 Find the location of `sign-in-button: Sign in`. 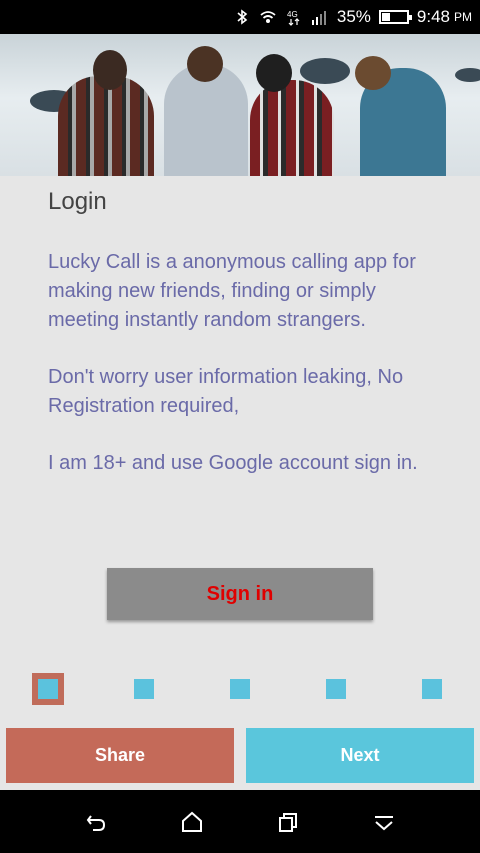

sign-in-button: Sign in is located at coordinates (240, 594).